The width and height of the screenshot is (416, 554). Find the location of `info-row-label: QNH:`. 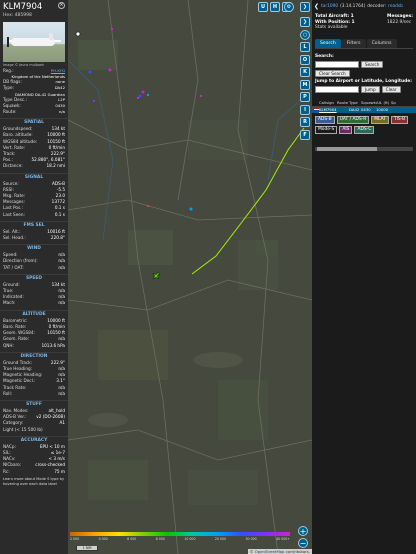

info-row-label: QNH: is located at coordinates (8, 346).